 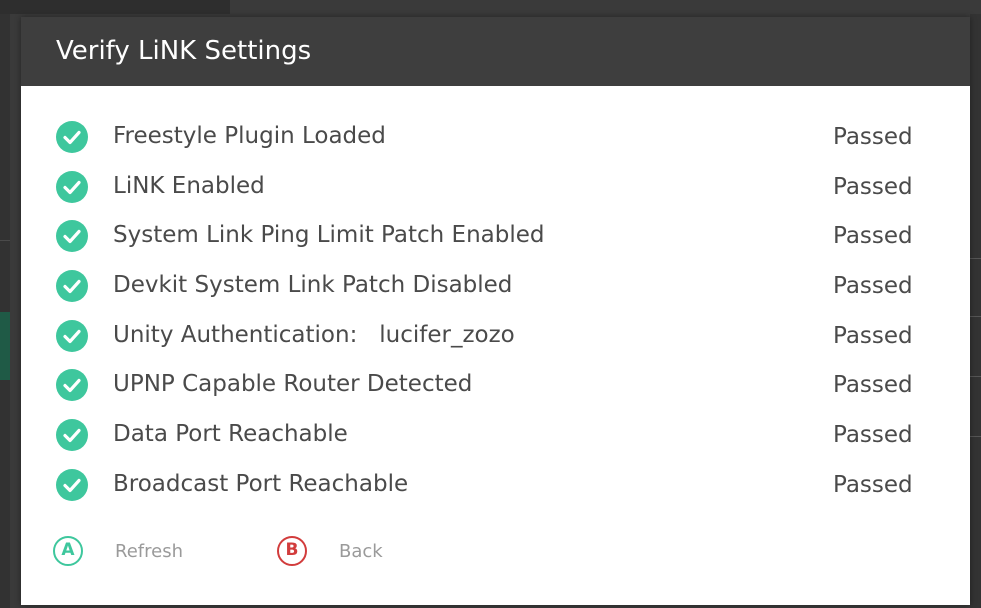 I want to click on background-left-panel, so click(x=5, y=311).